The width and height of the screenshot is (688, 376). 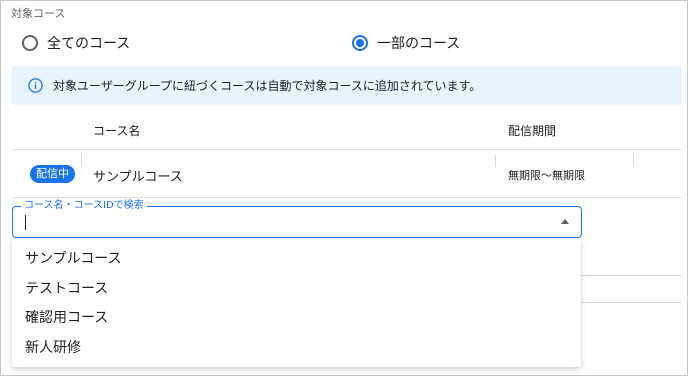 What do you see at coordinates (89, 44) in the screenshot?
I see `radio-all-label: 全てのコース` at bounding box center [89, 44].